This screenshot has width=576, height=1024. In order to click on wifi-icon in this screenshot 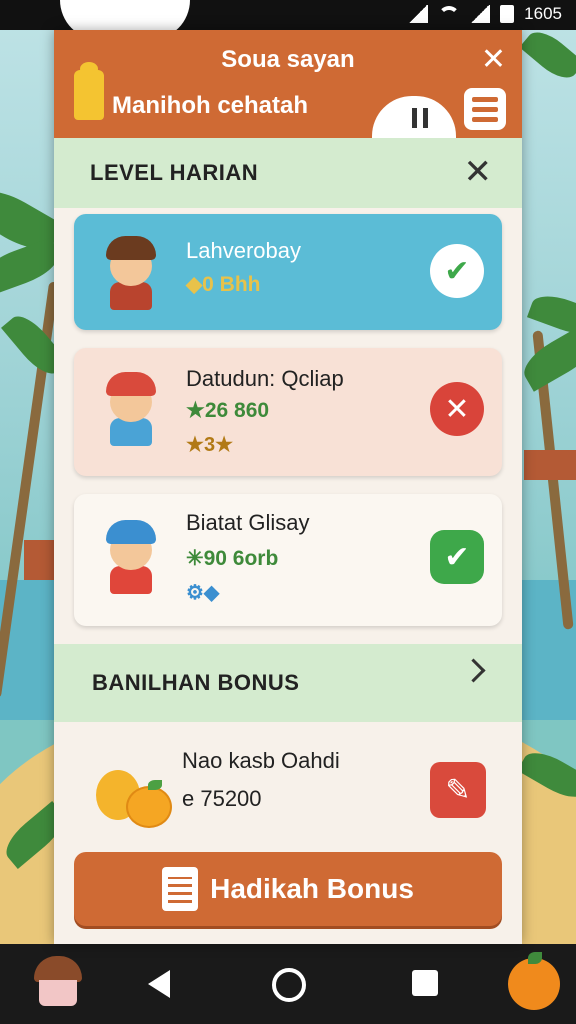, I will do `click(449, 14)`.